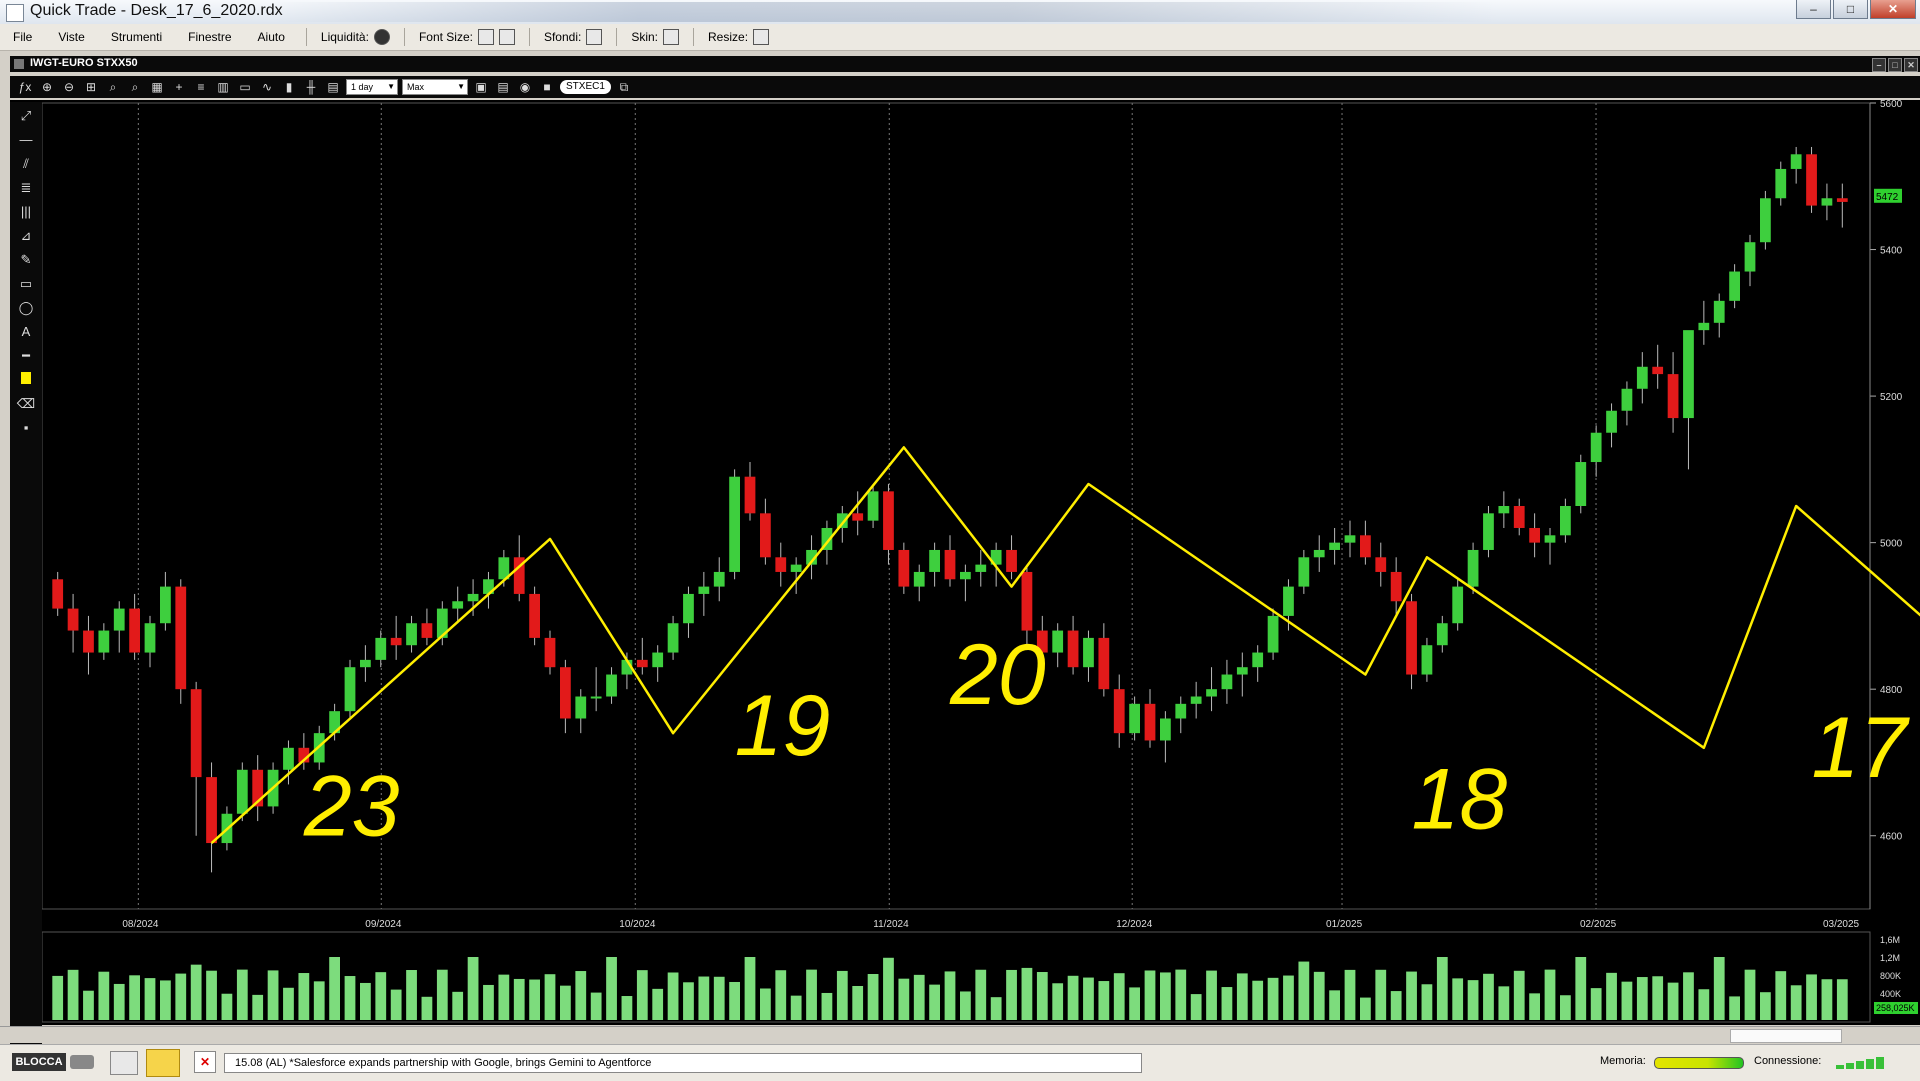 Image resolution: width=1920 pixels, height=1081 pixels. Describe the element at coordinates (223, 87) in the screenshot. I see `bars-icon: ▥` at that location.